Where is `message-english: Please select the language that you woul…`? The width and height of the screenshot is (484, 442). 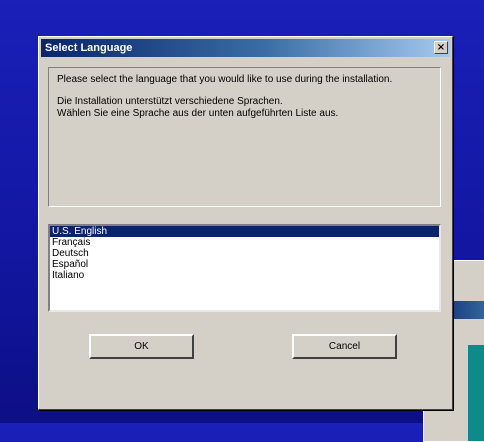
message-english: Please select the language that you woul… is located at coordinates (225, 79).